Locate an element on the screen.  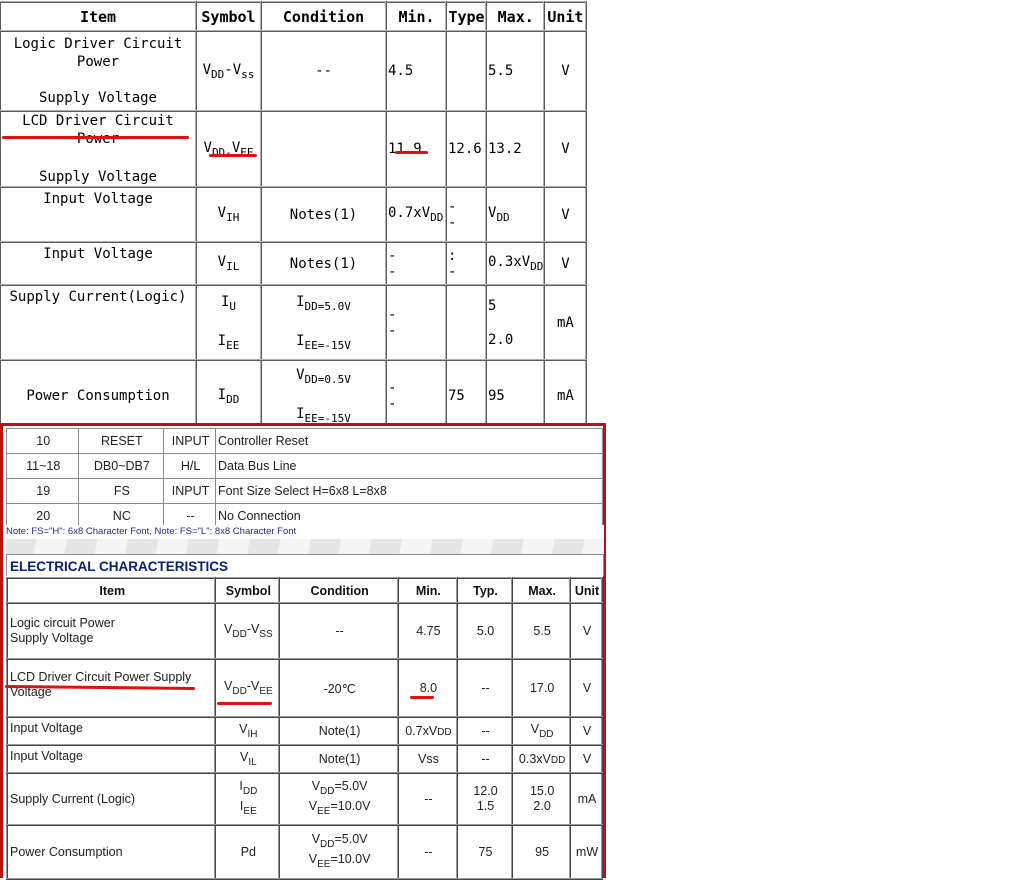
symbol-cell: VIL is located at coordinates (228, 263).